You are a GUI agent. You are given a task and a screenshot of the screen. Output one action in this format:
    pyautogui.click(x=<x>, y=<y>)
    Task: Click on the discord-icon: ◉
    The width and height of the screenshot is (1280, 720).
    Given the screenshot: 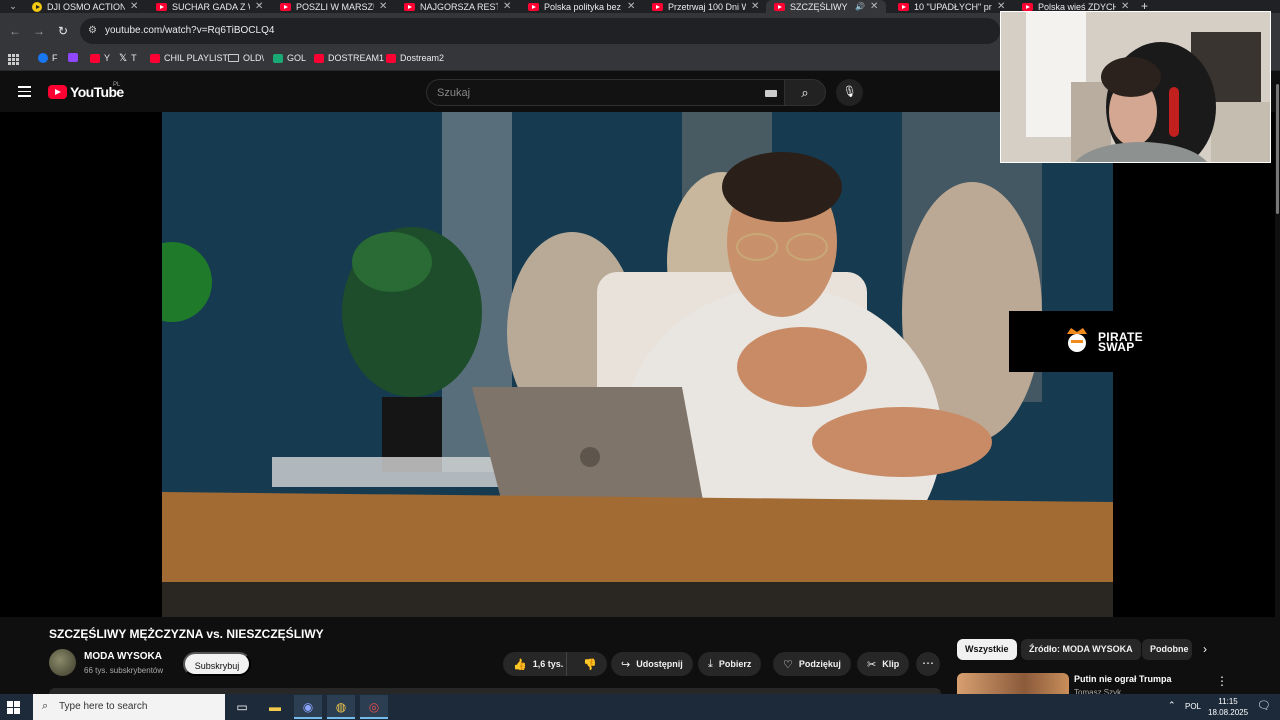 What is the action you would take?
    pyautogui.click(x=308, y=707)
    